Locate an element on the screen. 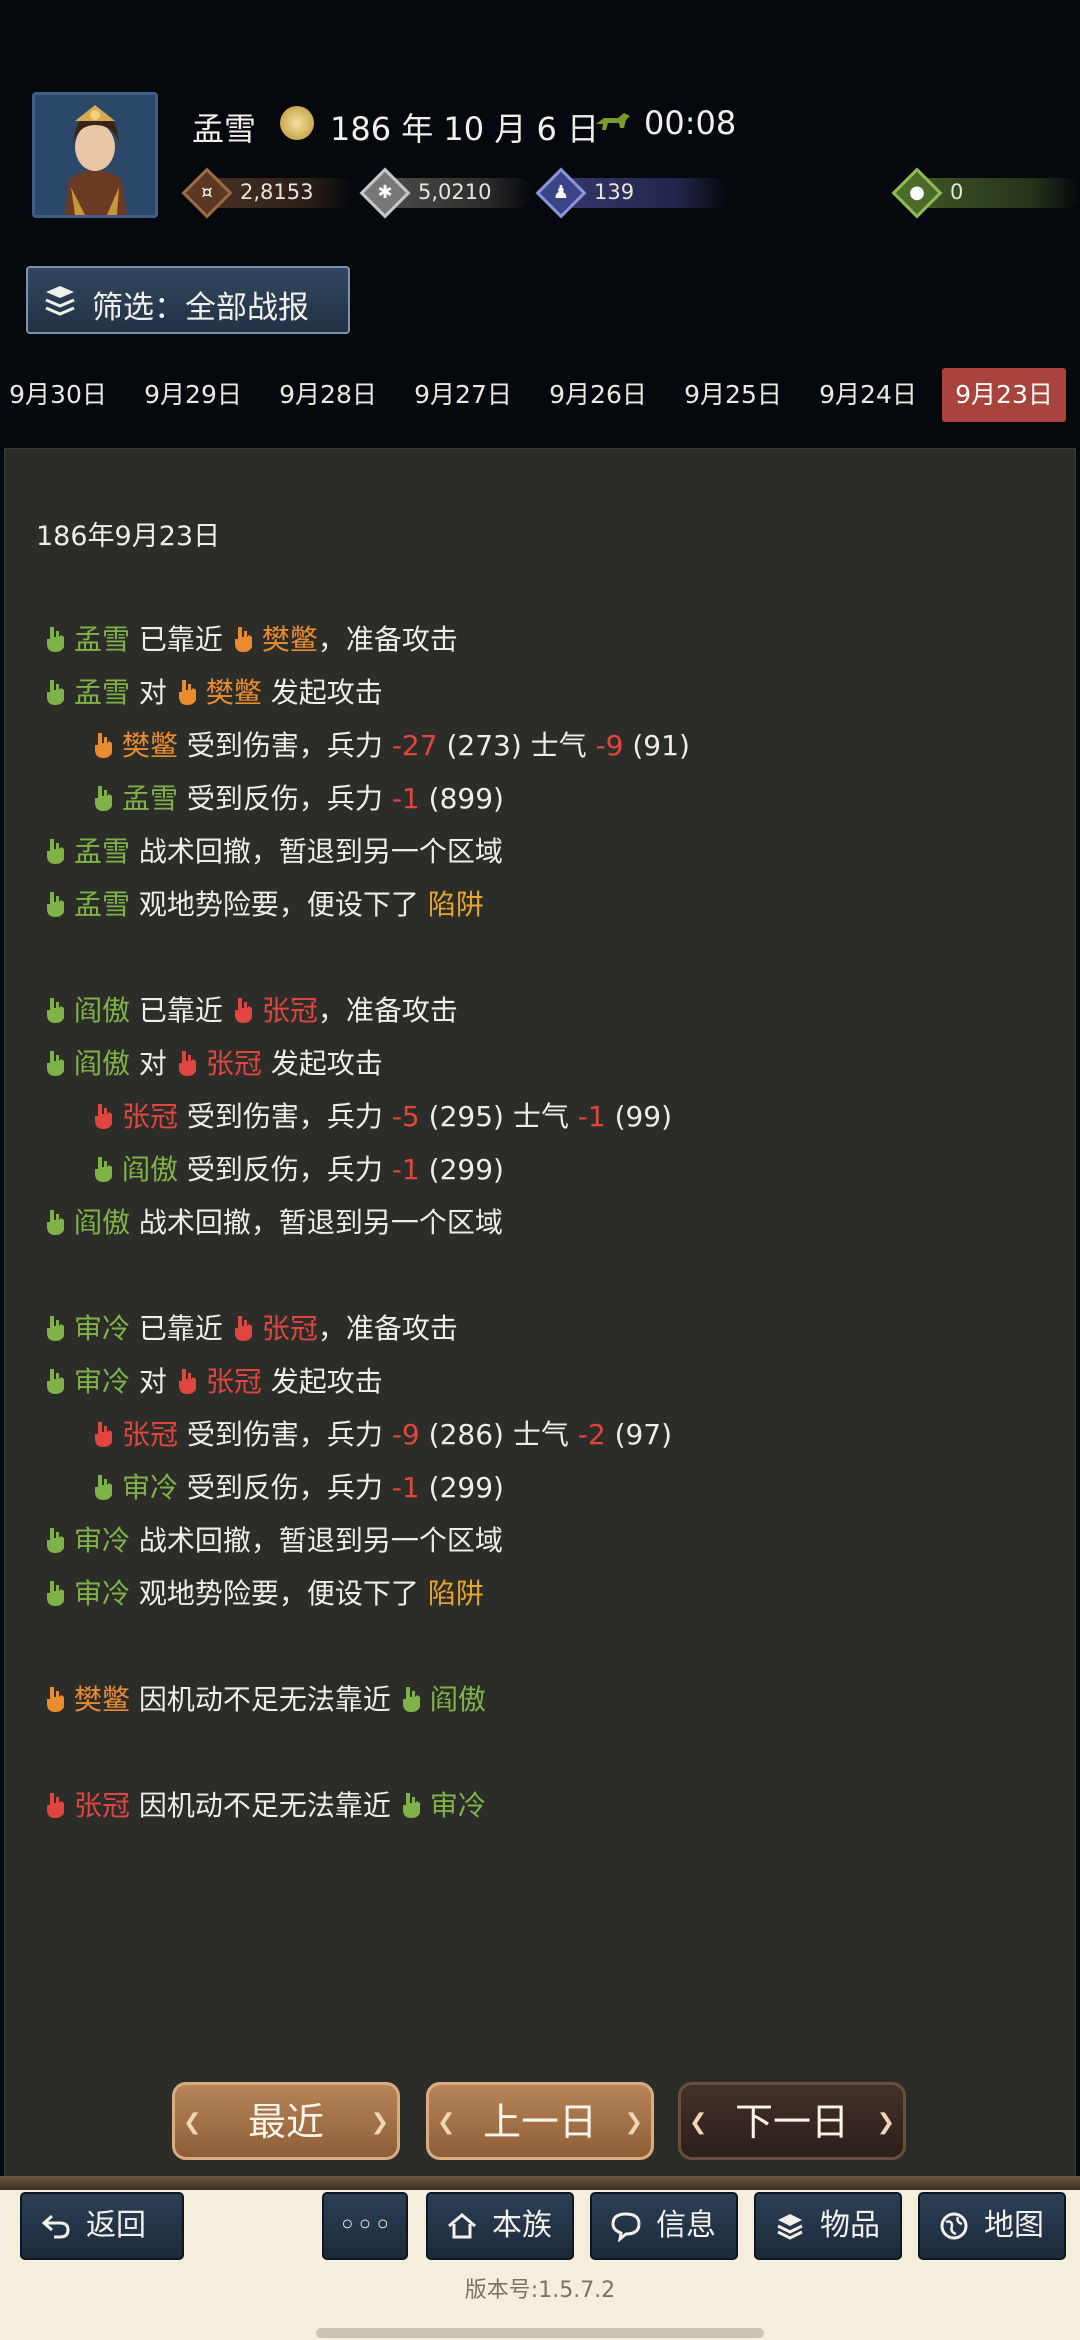 This screenshot has height=2340, width=1080. prev-day-button: ❮ 上一日 ❯ is located at coordinates (540, 2121).